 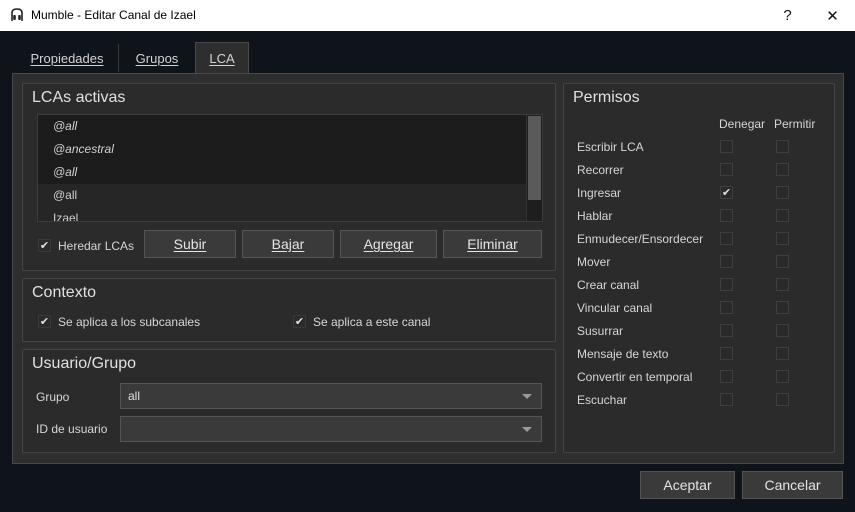 I want to click on remove-acl-button: Eliminar, so click(x=492, y=244).